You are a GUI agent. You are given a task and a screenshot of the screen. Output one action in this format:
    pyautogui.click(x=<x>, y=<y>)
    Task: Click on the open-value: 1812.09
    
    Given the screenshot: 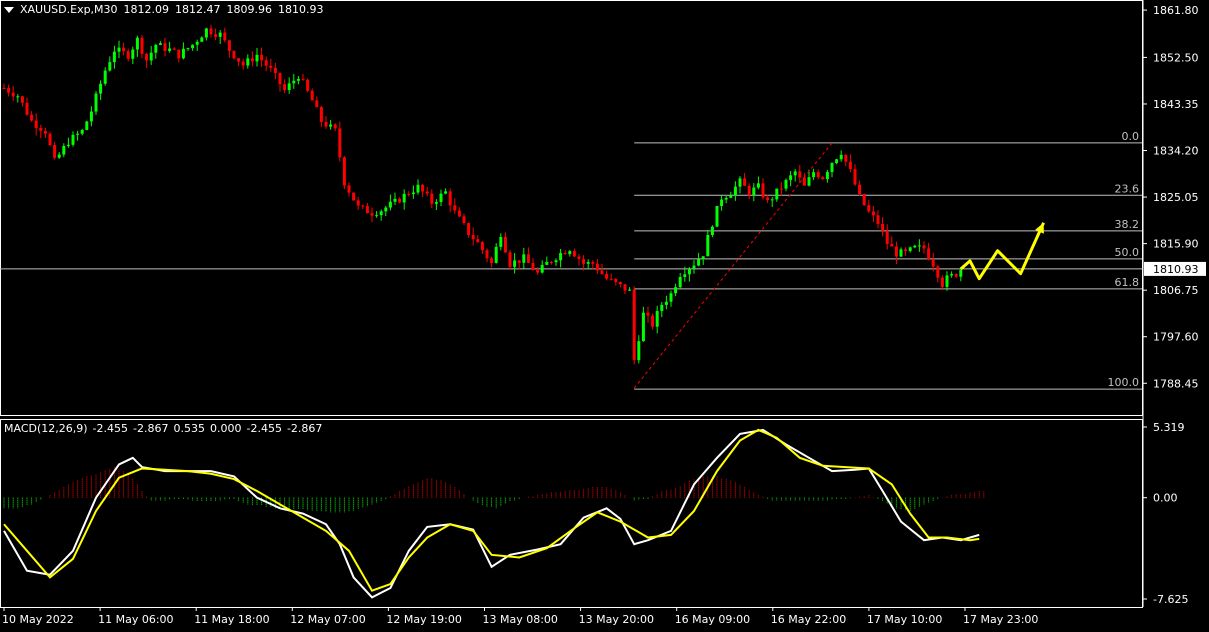 What is the action you would take?
    pyautogui.click(x=146, y=9)
    